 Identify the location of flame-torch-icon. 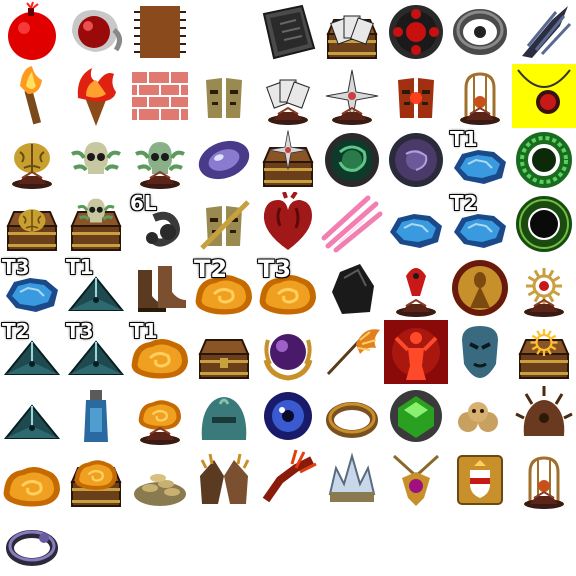
(96, 96).